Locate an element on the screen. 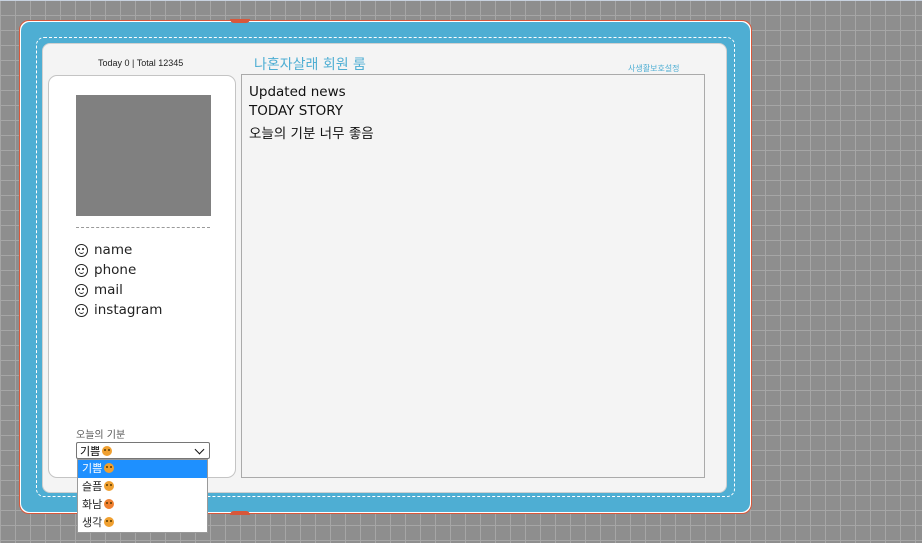 The image size is (922, 543). profile-info-label: phone is located at coordinates (115, 270).